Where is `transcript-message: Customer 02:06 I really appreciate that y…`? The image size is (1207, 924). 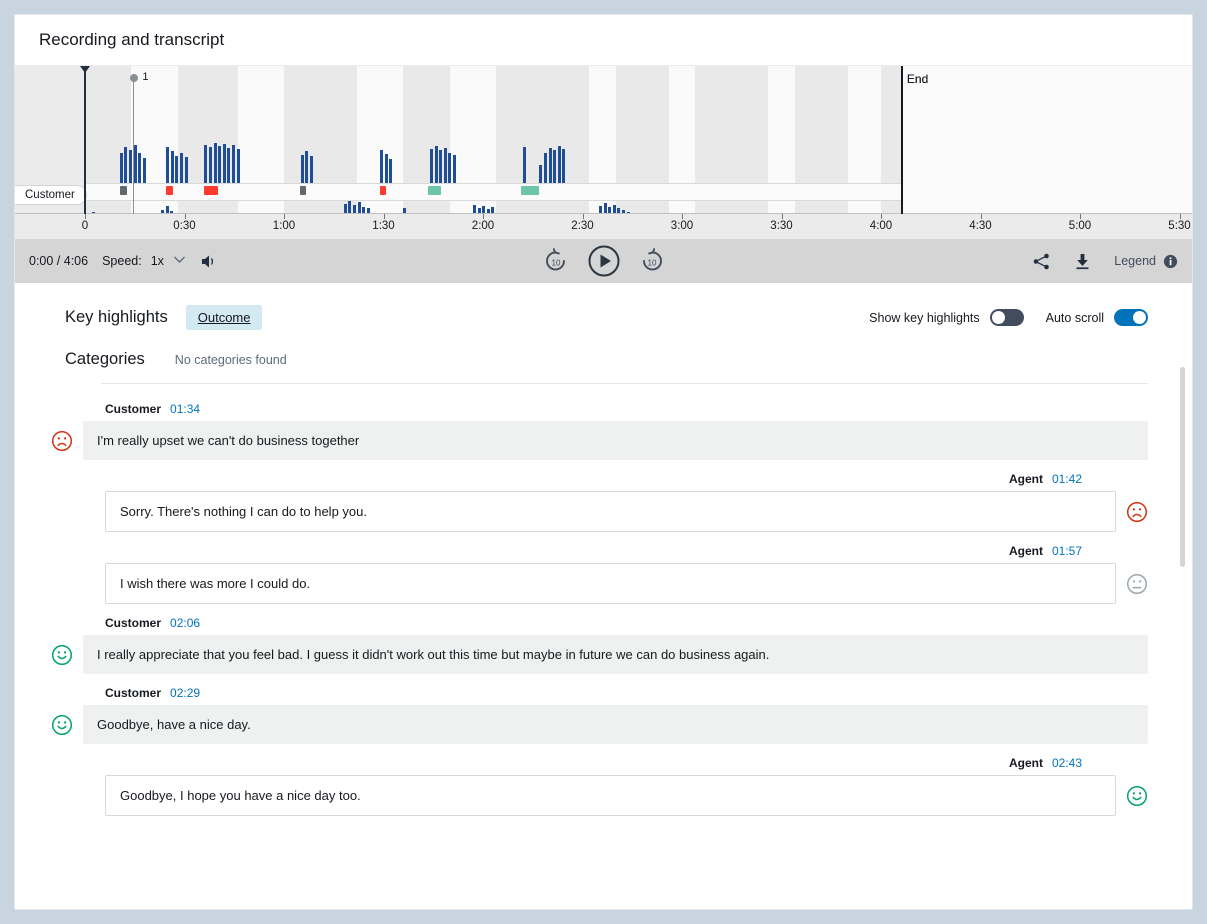 transcript-message: Customer 02:06 I really appreciate that y… is located at coordinates (599, 639).